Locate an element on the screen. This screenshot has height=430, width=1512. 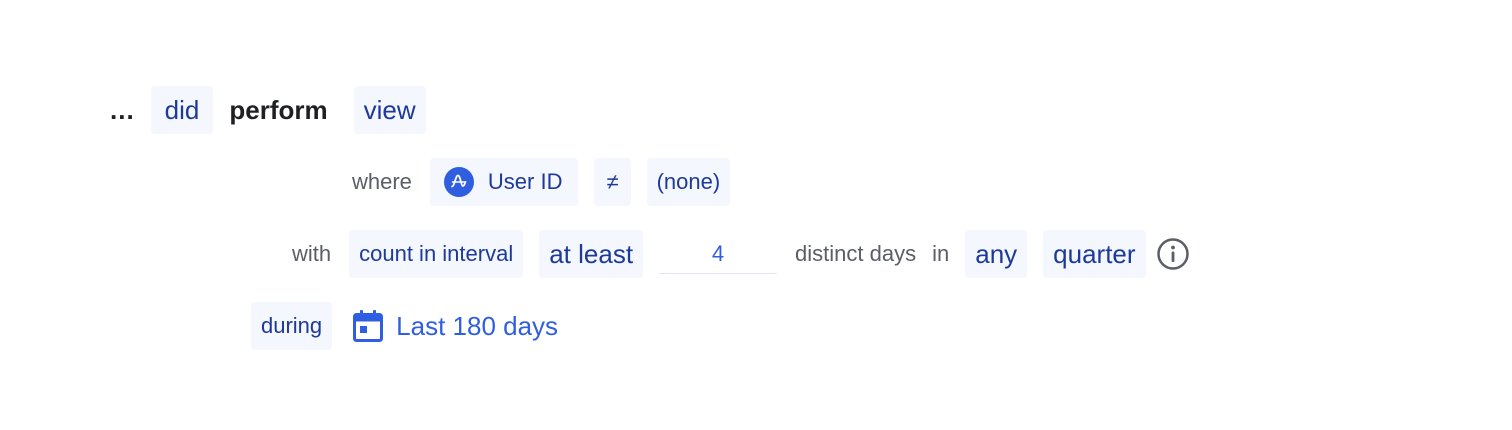
interval-selector: quarter is located at coordinates (1094, 254).